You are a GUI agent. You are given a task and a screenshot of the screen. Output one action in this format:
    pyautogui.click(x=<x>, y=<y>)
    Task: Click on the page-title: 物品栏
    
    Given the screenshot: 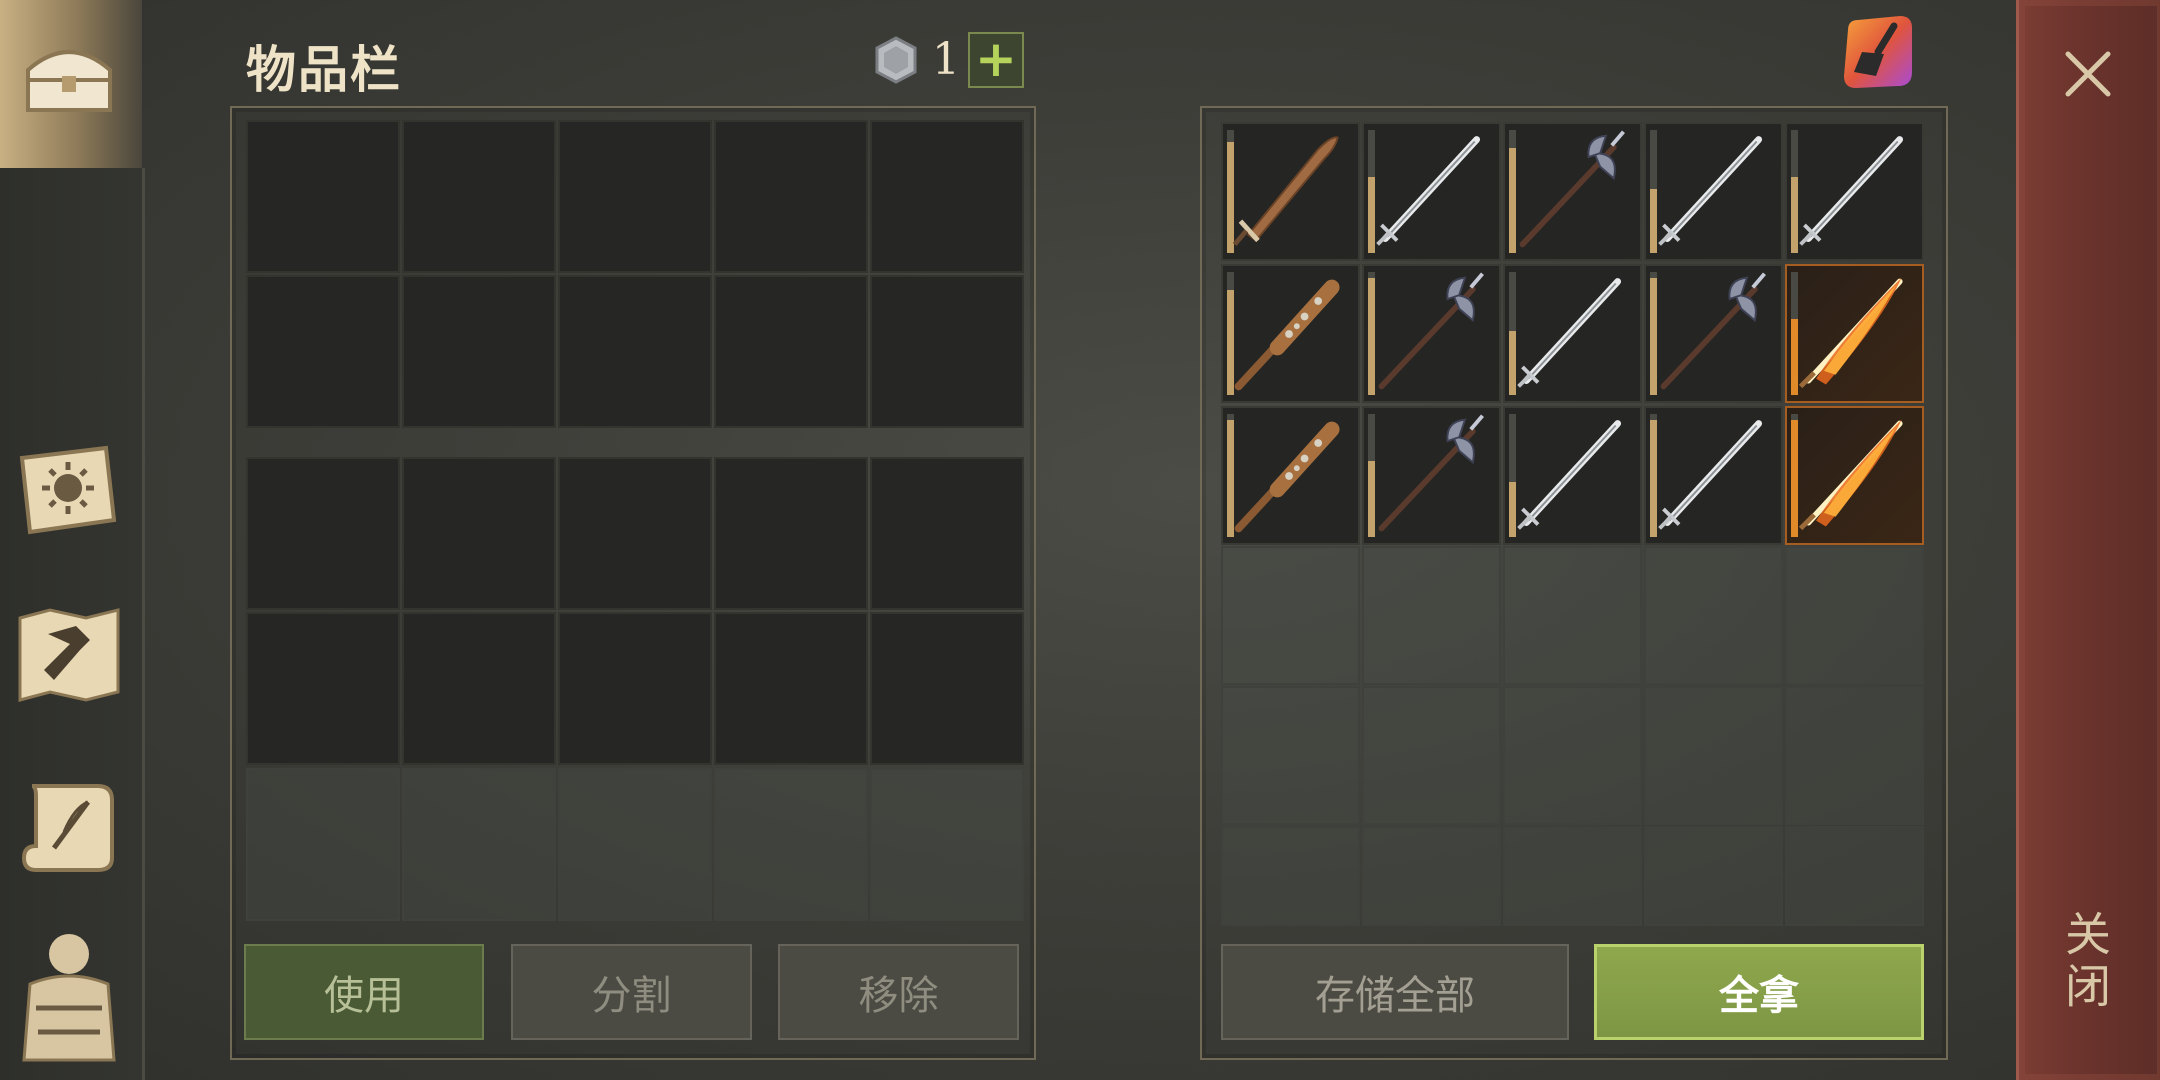 What is the action you would take?
    pyautogui.click(x=324, y=70)
    